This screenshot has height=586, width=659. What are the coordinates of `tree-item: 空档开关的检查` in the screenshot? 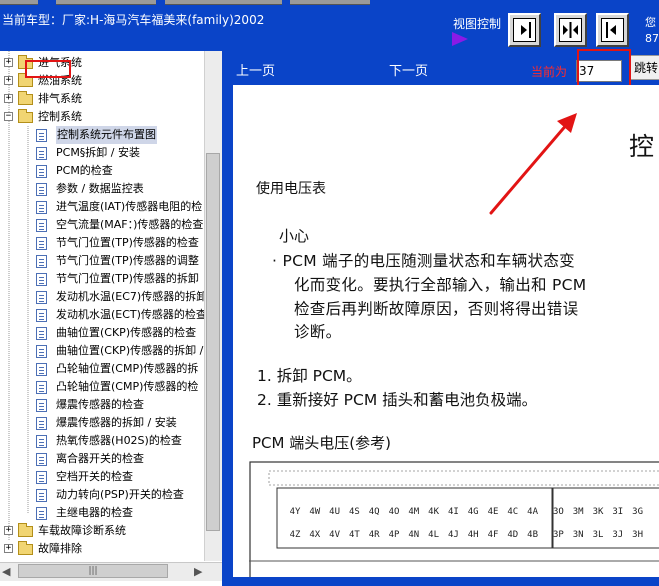 It's located at (102, 477).